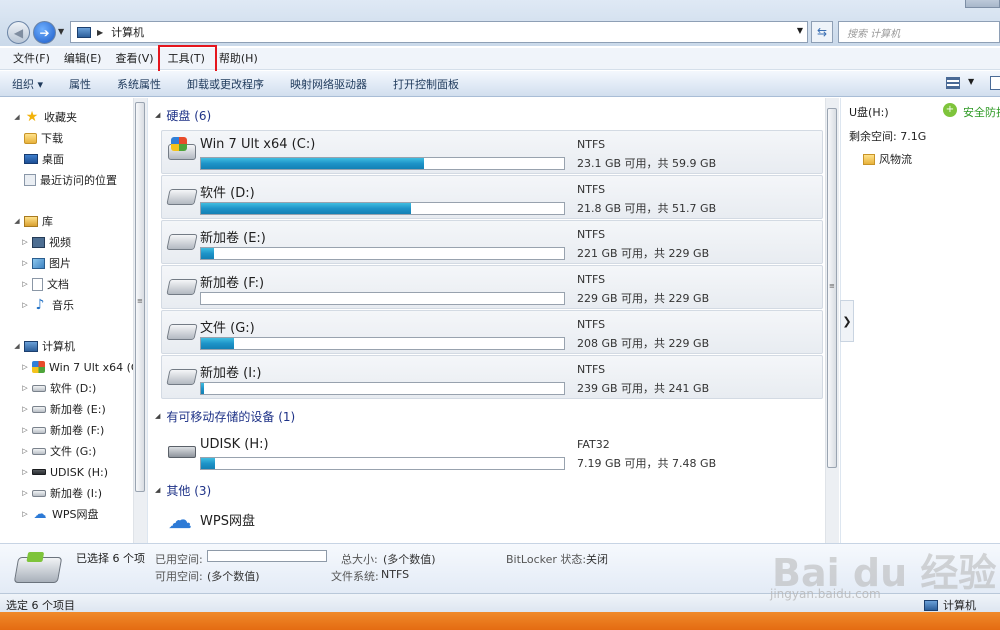 The height and width of the screenshot is (630, 1000). I want to click on uninstall-program-button: 卸载或更改程序, so click(225, 84).